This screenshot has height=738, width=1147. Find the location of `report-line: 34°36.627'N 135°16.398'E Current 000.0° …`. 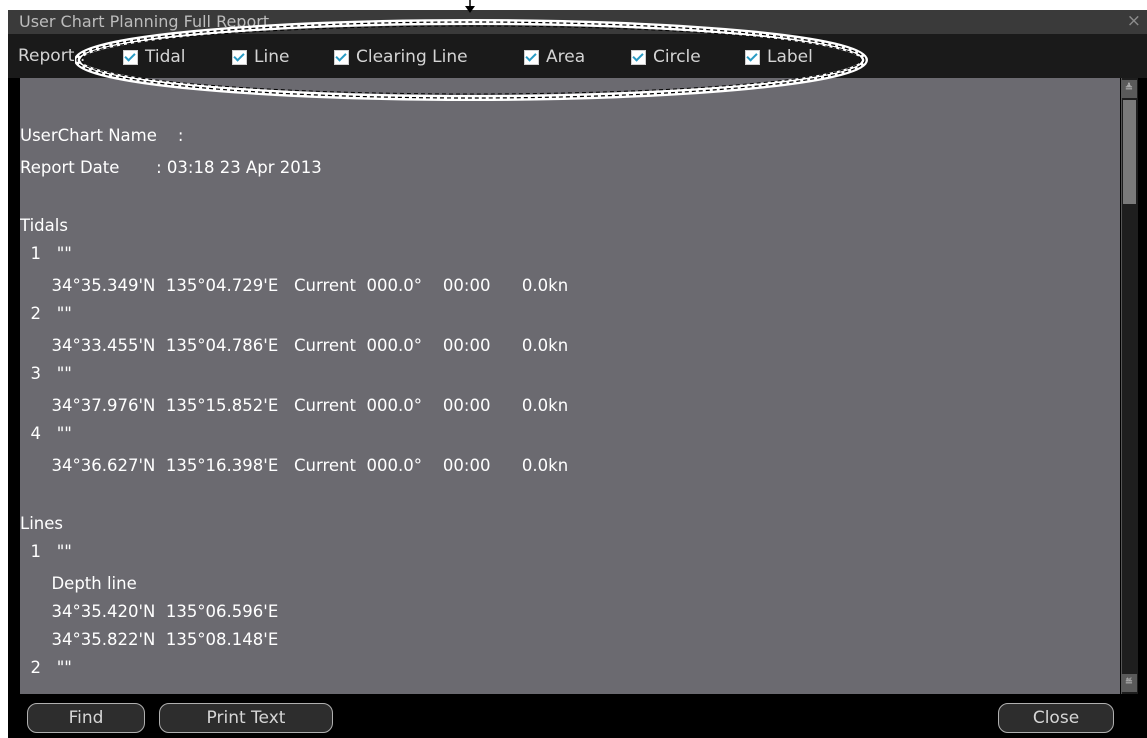

report-line: 34°36.627'N 135°16.398'E Current 000.0° … is located at coordinates (294, 465).